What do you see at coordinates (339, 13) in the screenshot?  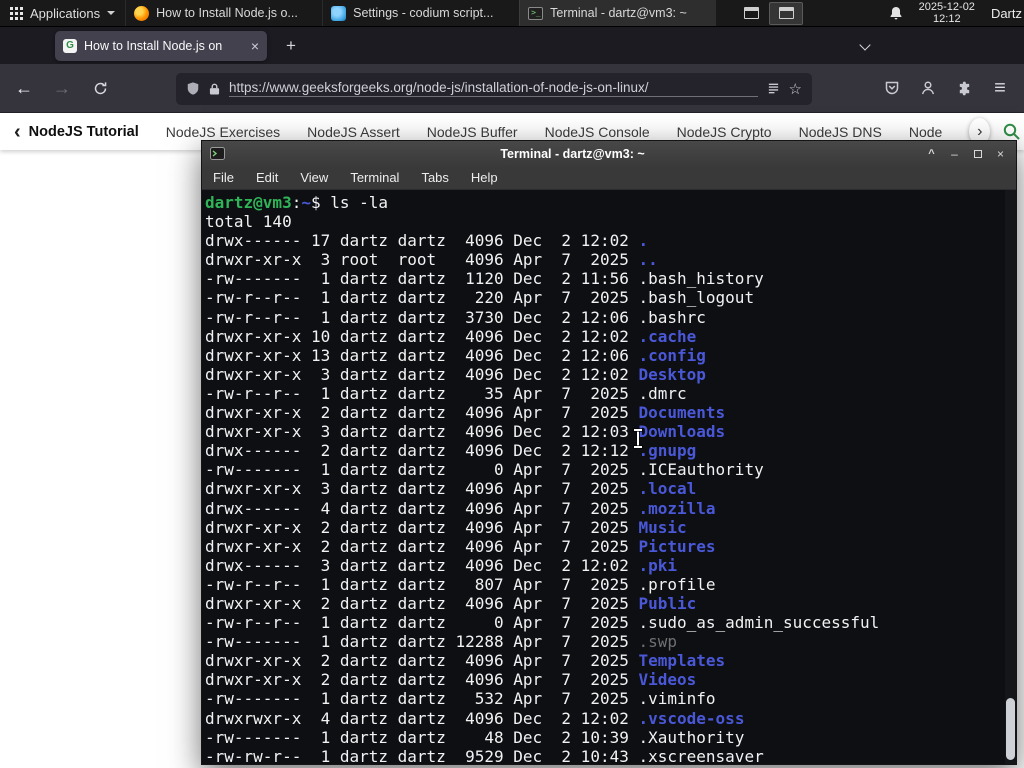 I see `codium-icon` at bounding box center [339, 13].